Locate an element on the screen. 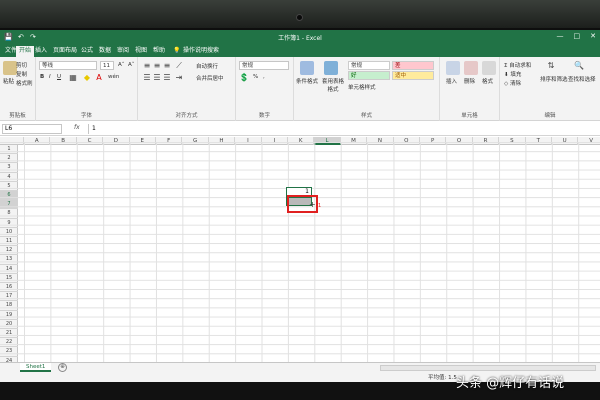 The width and height of the screenshot is (600, 400). clear-button: ◇ 清除 is located at coordinates (512, 83).